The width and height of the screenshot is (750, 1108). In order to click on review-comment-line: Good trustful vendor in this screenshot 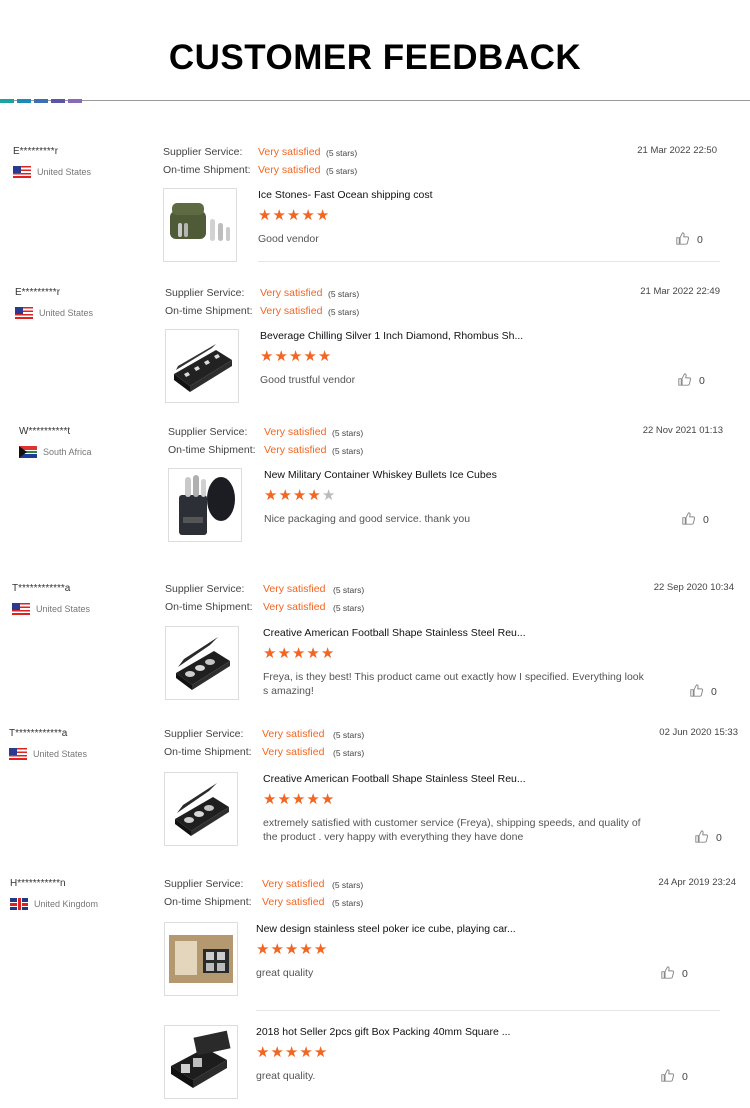, I will do `click(308, 380)`.